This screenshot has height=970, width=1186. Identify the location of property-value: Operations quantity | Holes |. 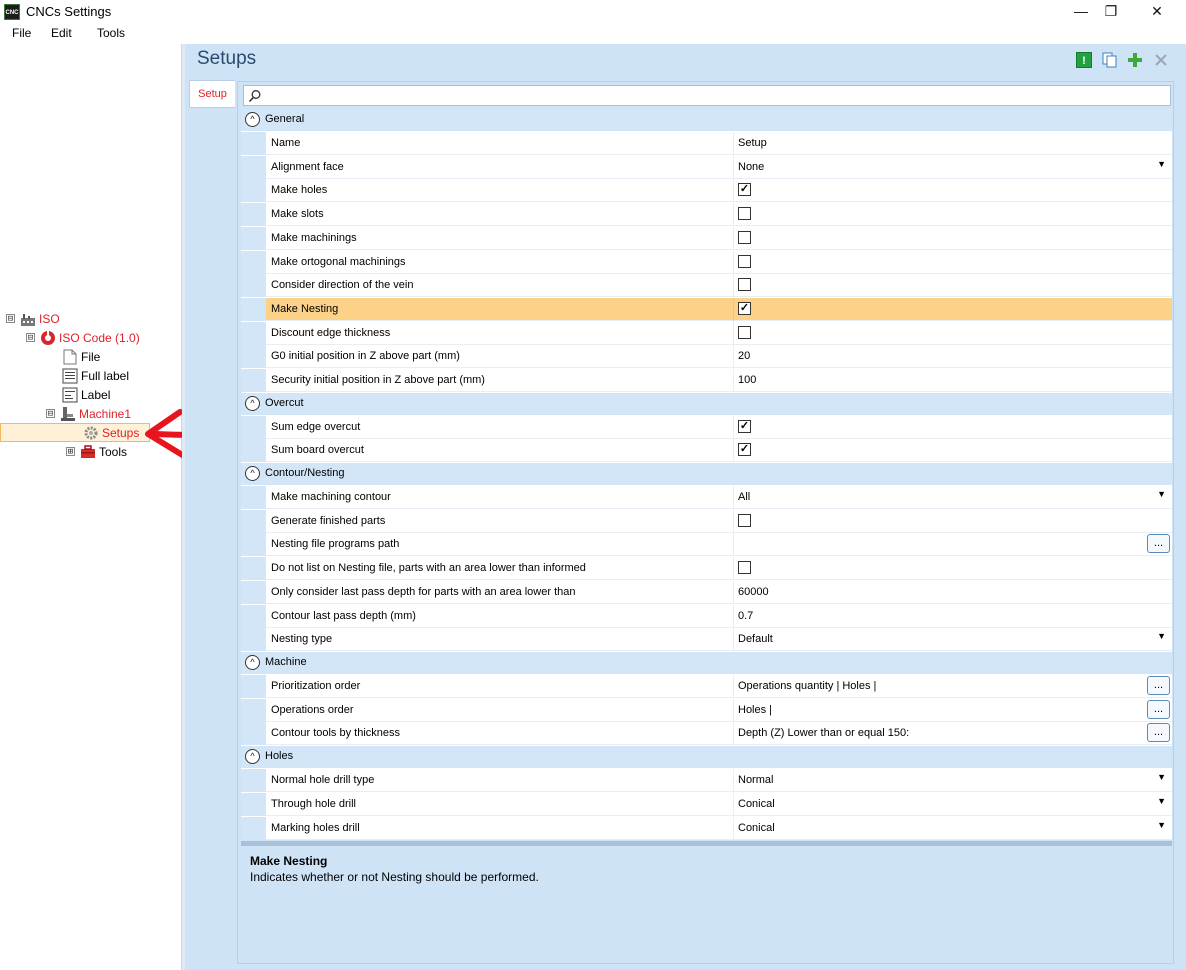
(807, 686).